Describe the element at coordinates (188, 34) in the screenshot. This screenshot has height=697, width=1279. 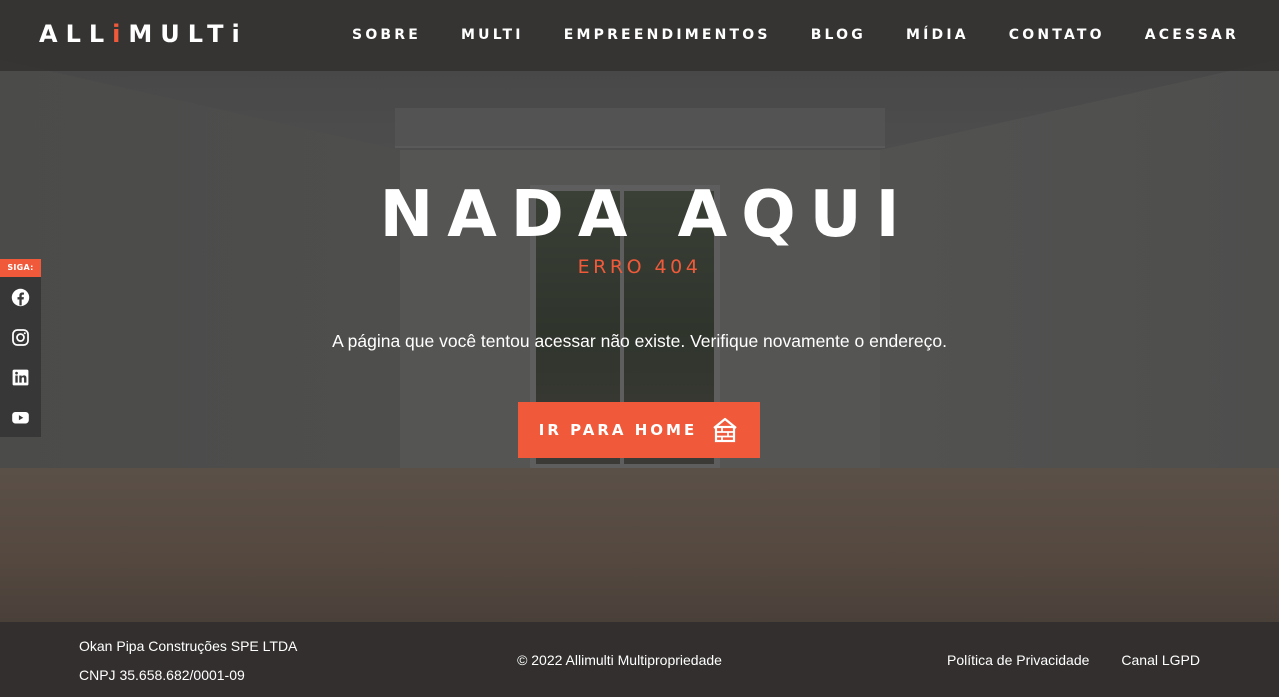
I see `logo-suffix: MULTi` at that location.